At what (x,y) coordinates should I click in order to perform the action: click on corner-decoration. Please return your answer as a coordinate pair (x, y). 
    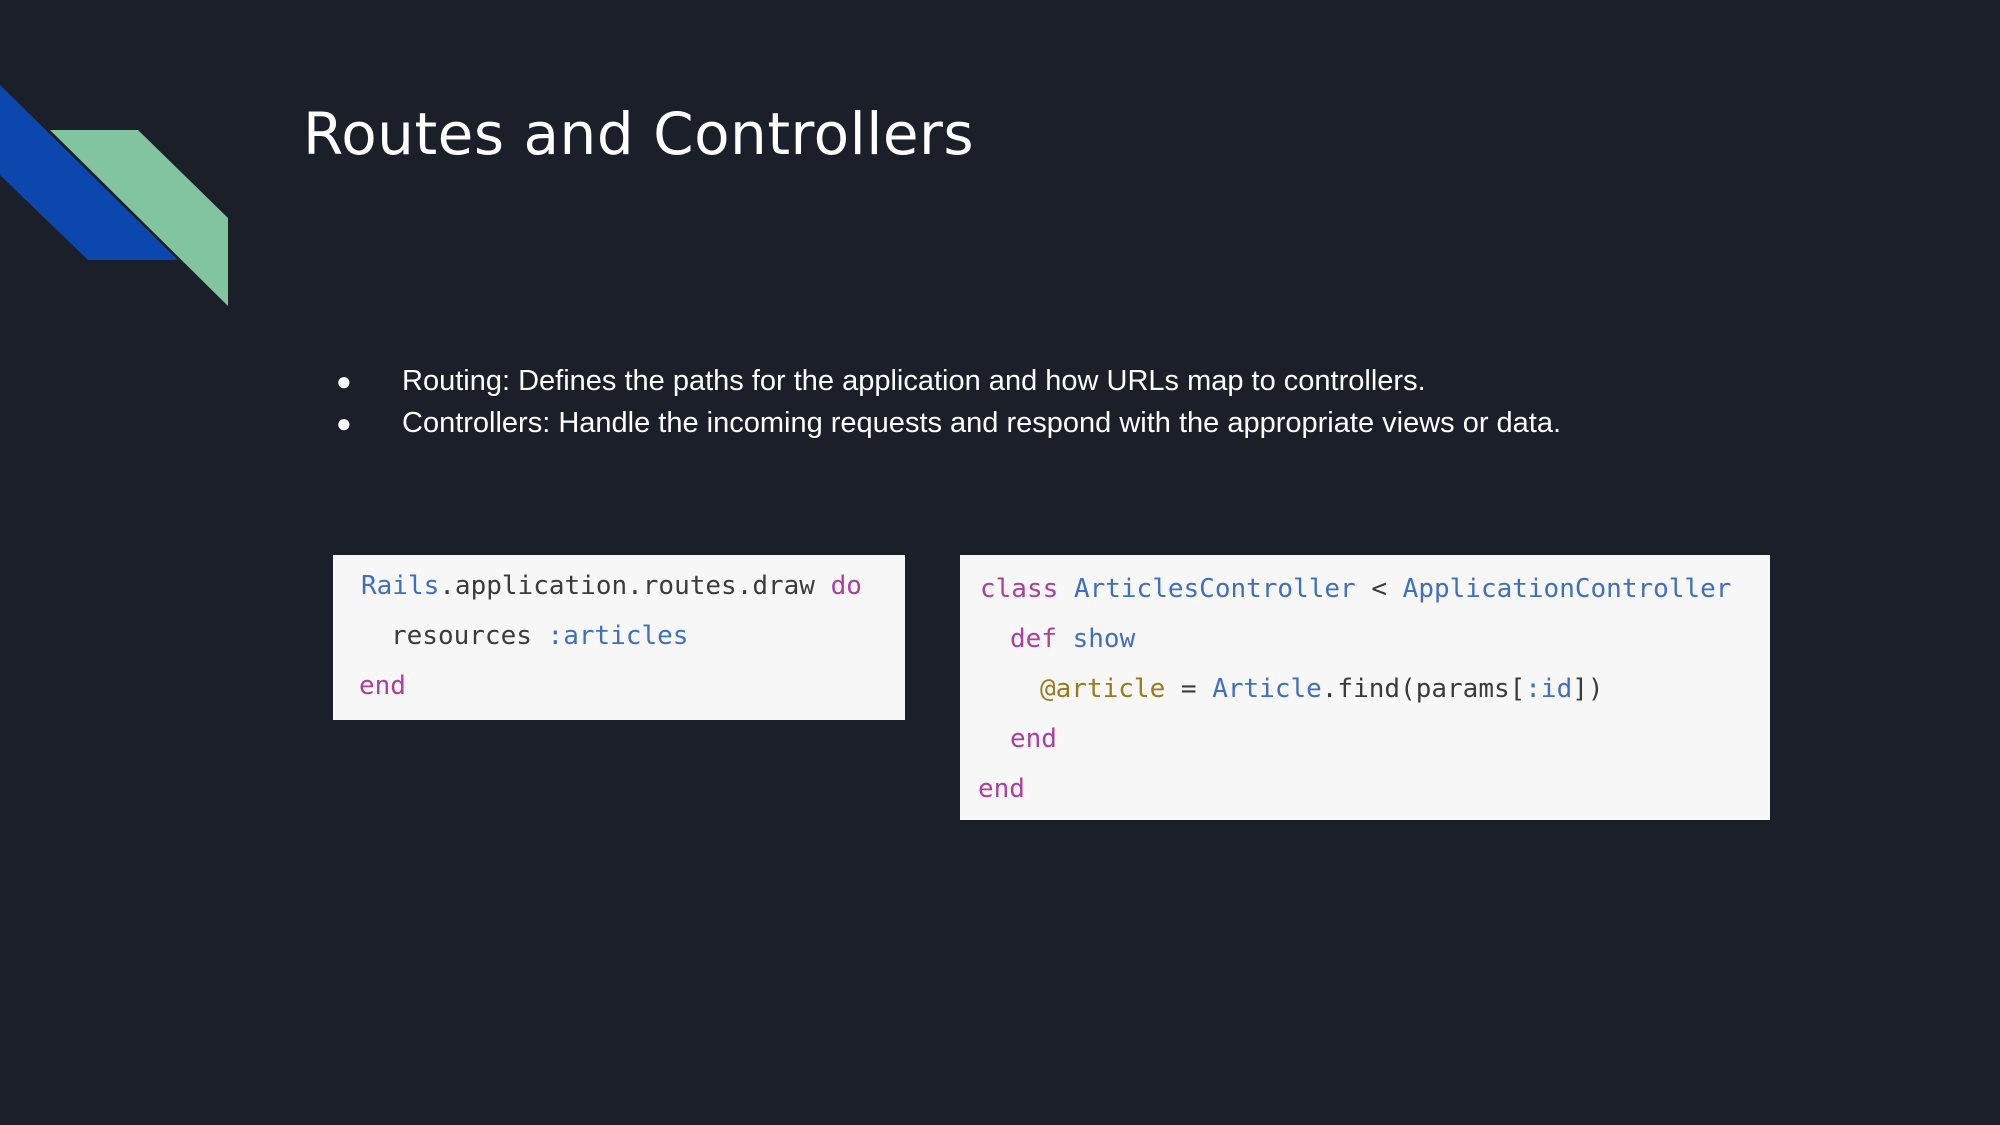
    Looking at the image, I should click on (114, 195).